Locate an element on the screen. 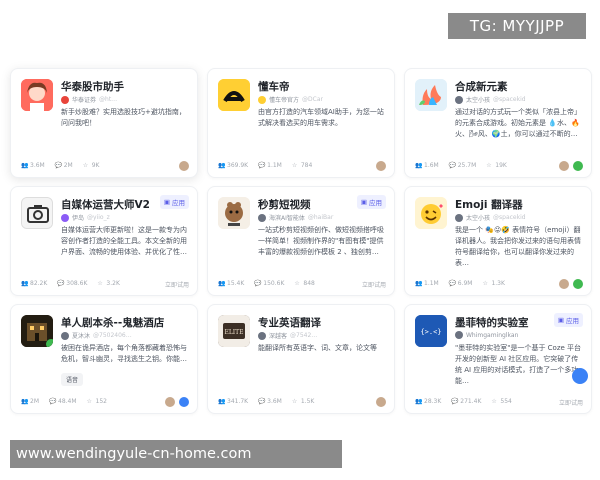  card-author: 懂车帝官方 @DCar is located at coordinates (290, 99).